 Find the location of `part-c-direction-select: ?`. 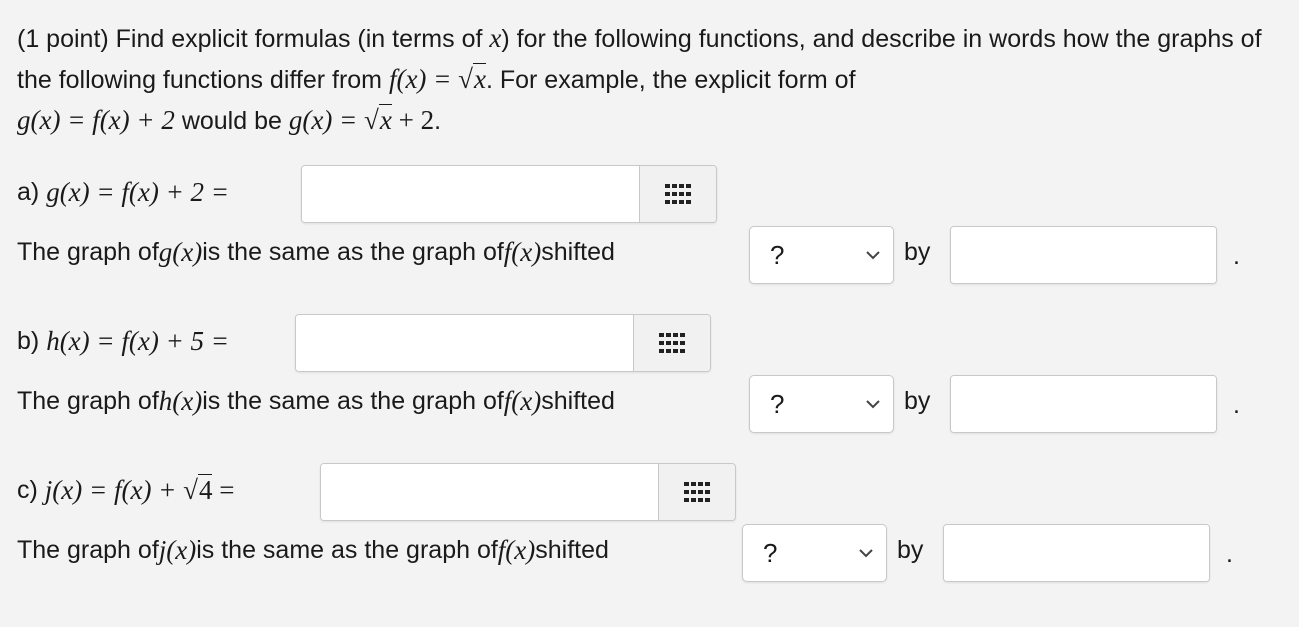

part-c-direction-select: ? is located at coordinates (814, 553).